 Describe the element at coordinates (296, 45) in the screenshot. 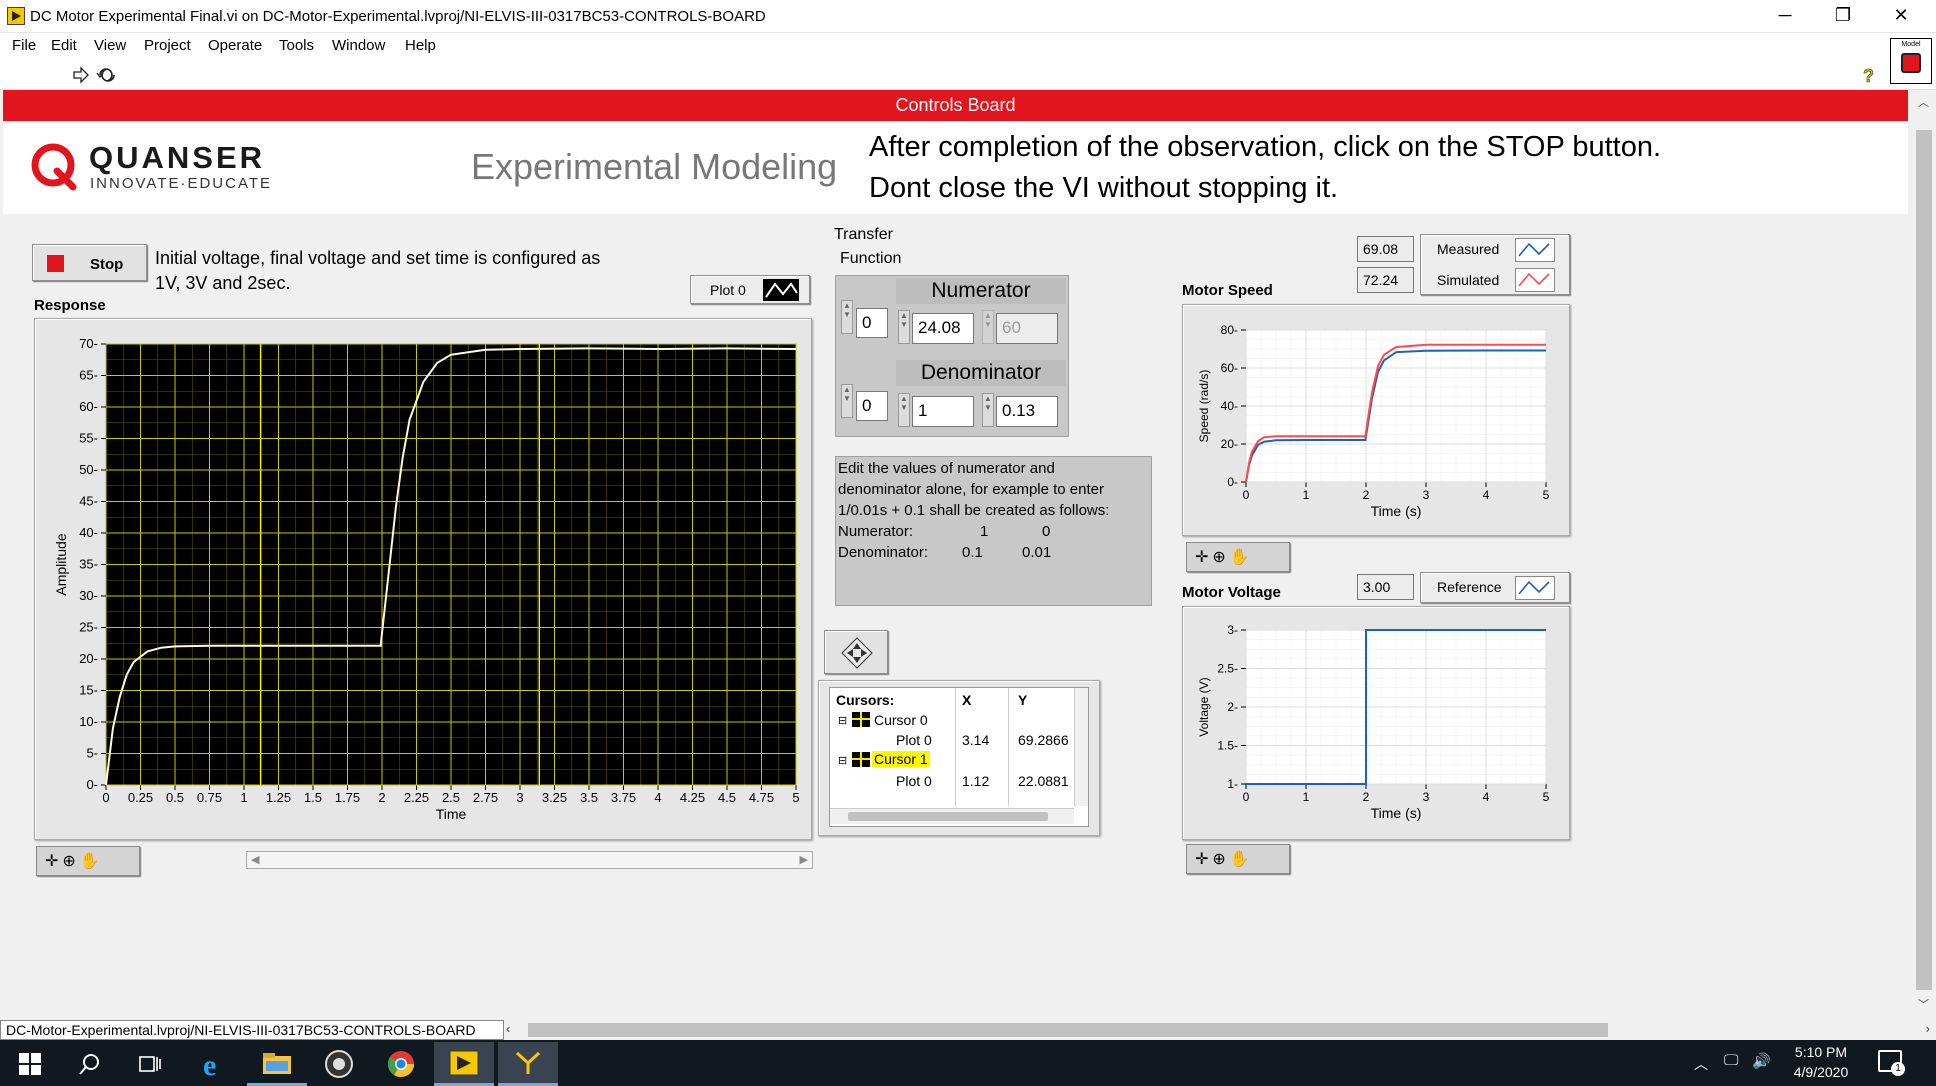

I see `menu-tools: Tools` at that location.